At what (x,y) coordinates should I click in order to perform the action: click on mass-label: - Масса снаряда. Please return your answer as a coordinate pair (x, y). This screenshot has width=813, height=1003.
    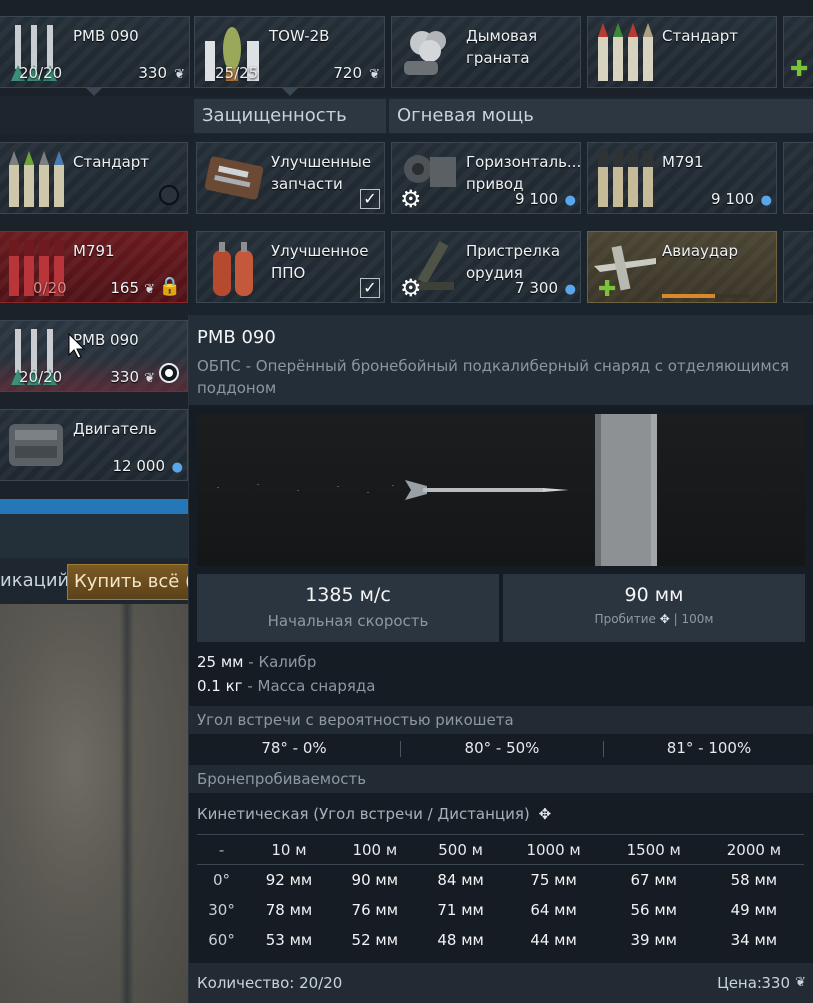
    Looking at the image, I should click on (311, 686).